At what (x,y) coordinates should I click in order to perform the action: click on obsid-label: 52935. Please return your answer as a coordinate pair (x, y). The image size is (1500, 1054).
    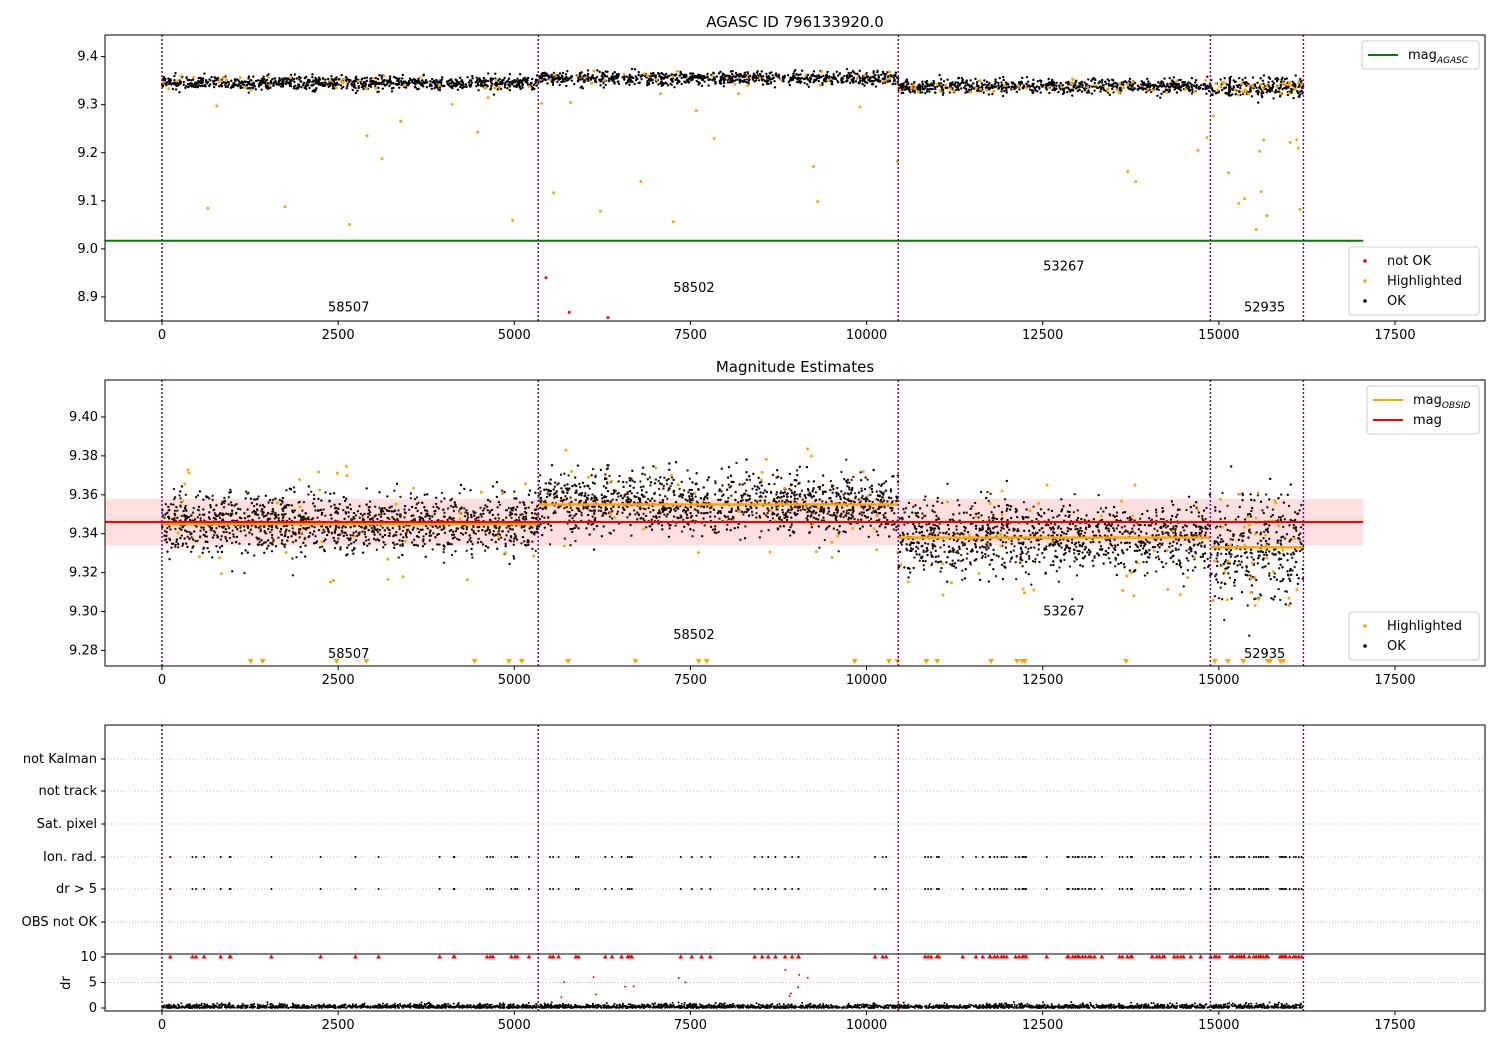
    Looking at the image, I should click on (1264, 307).